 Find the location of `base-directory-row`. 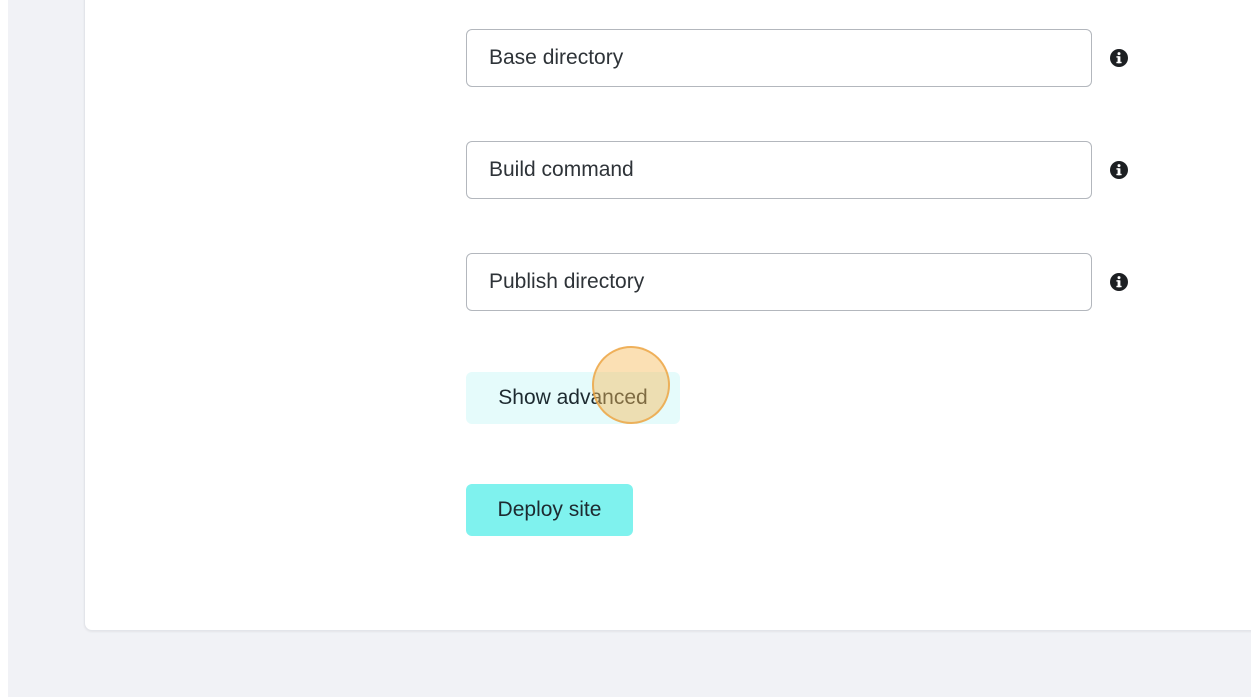

base-directory-row is located at coordinates (811, 59).